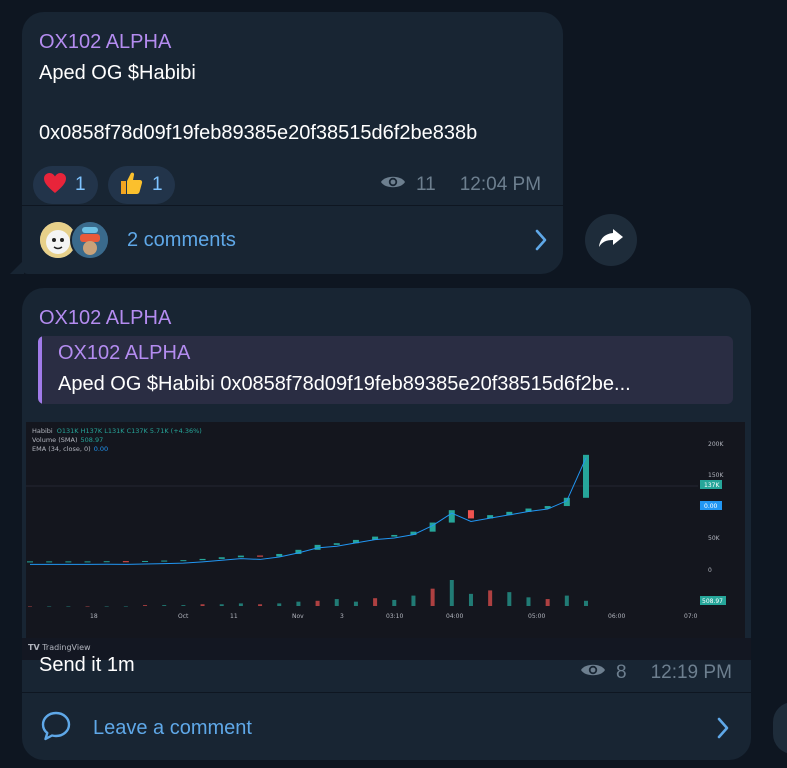 Image resolution: width=787 pixels, height=768 pixels. What do you see at coordinates (34, 647) in the screenshot?
I see `tv-logo-icon: TV` at bounding box center [34, 647].